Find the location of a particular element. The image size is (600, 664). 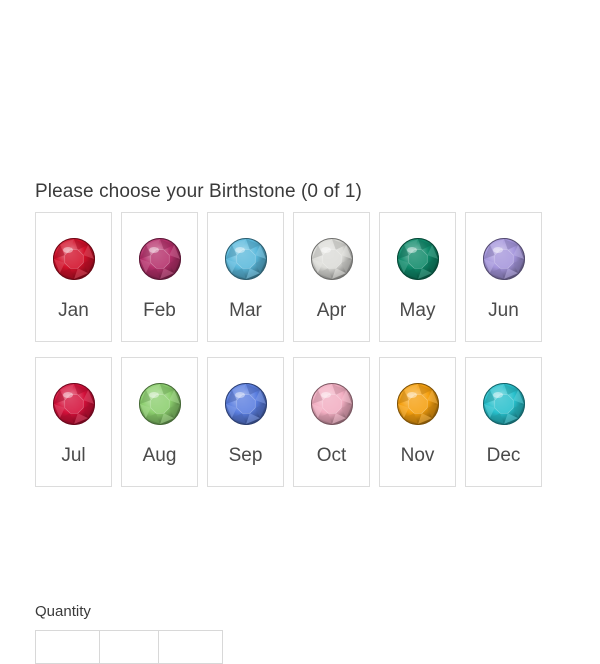

birthstone-label: Sep is located at coordinates (245, 455).